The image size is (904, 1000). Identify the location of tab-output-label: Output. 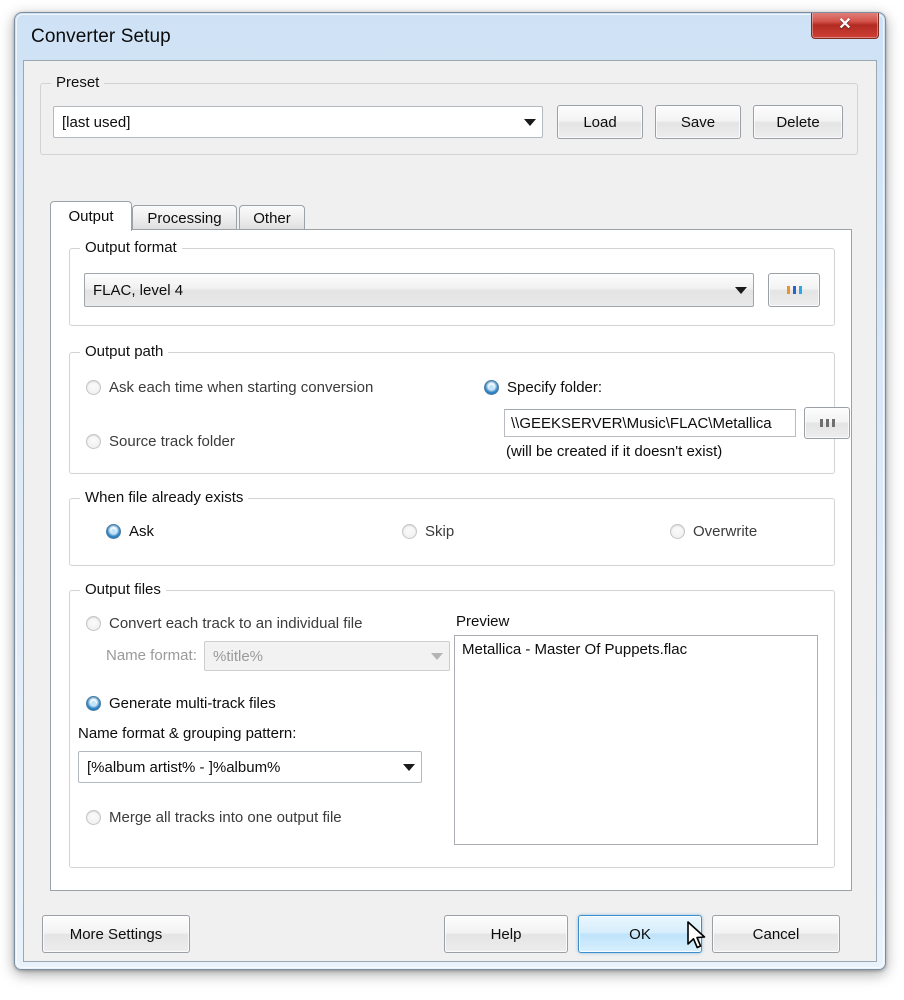
(91, 216).